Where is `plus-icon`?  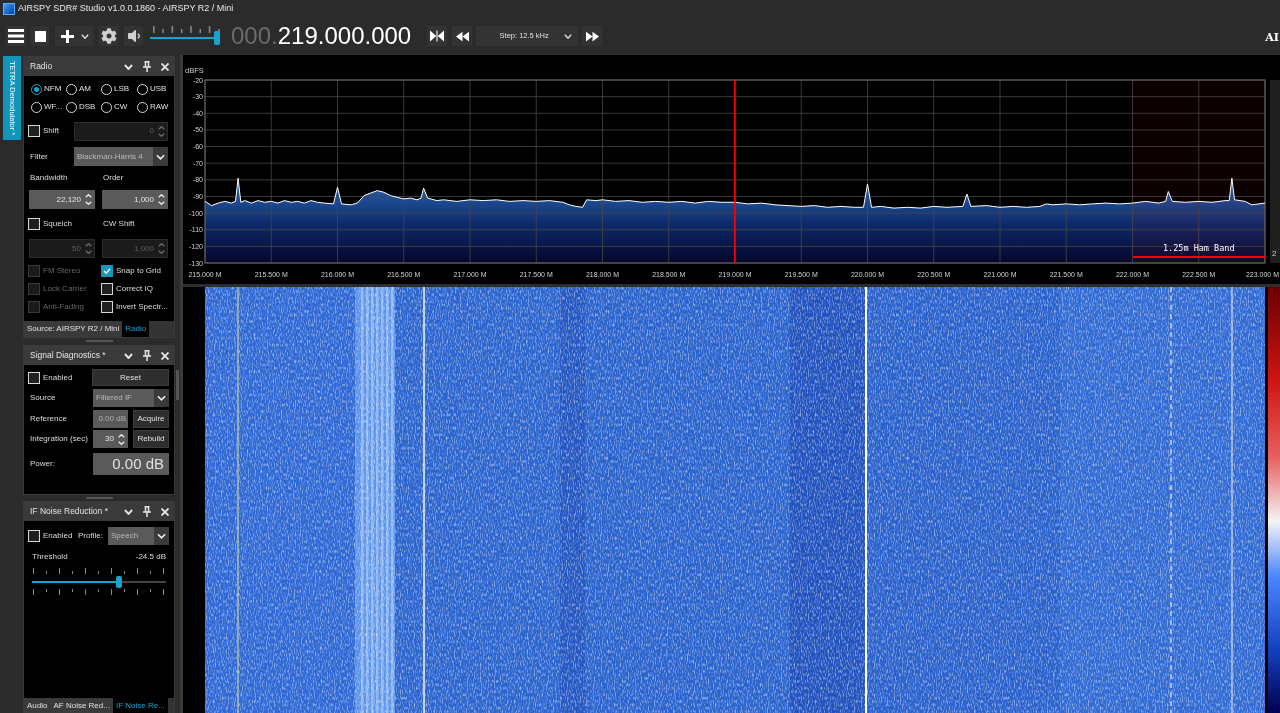 plus-icon is located at coordinates (67, 36).